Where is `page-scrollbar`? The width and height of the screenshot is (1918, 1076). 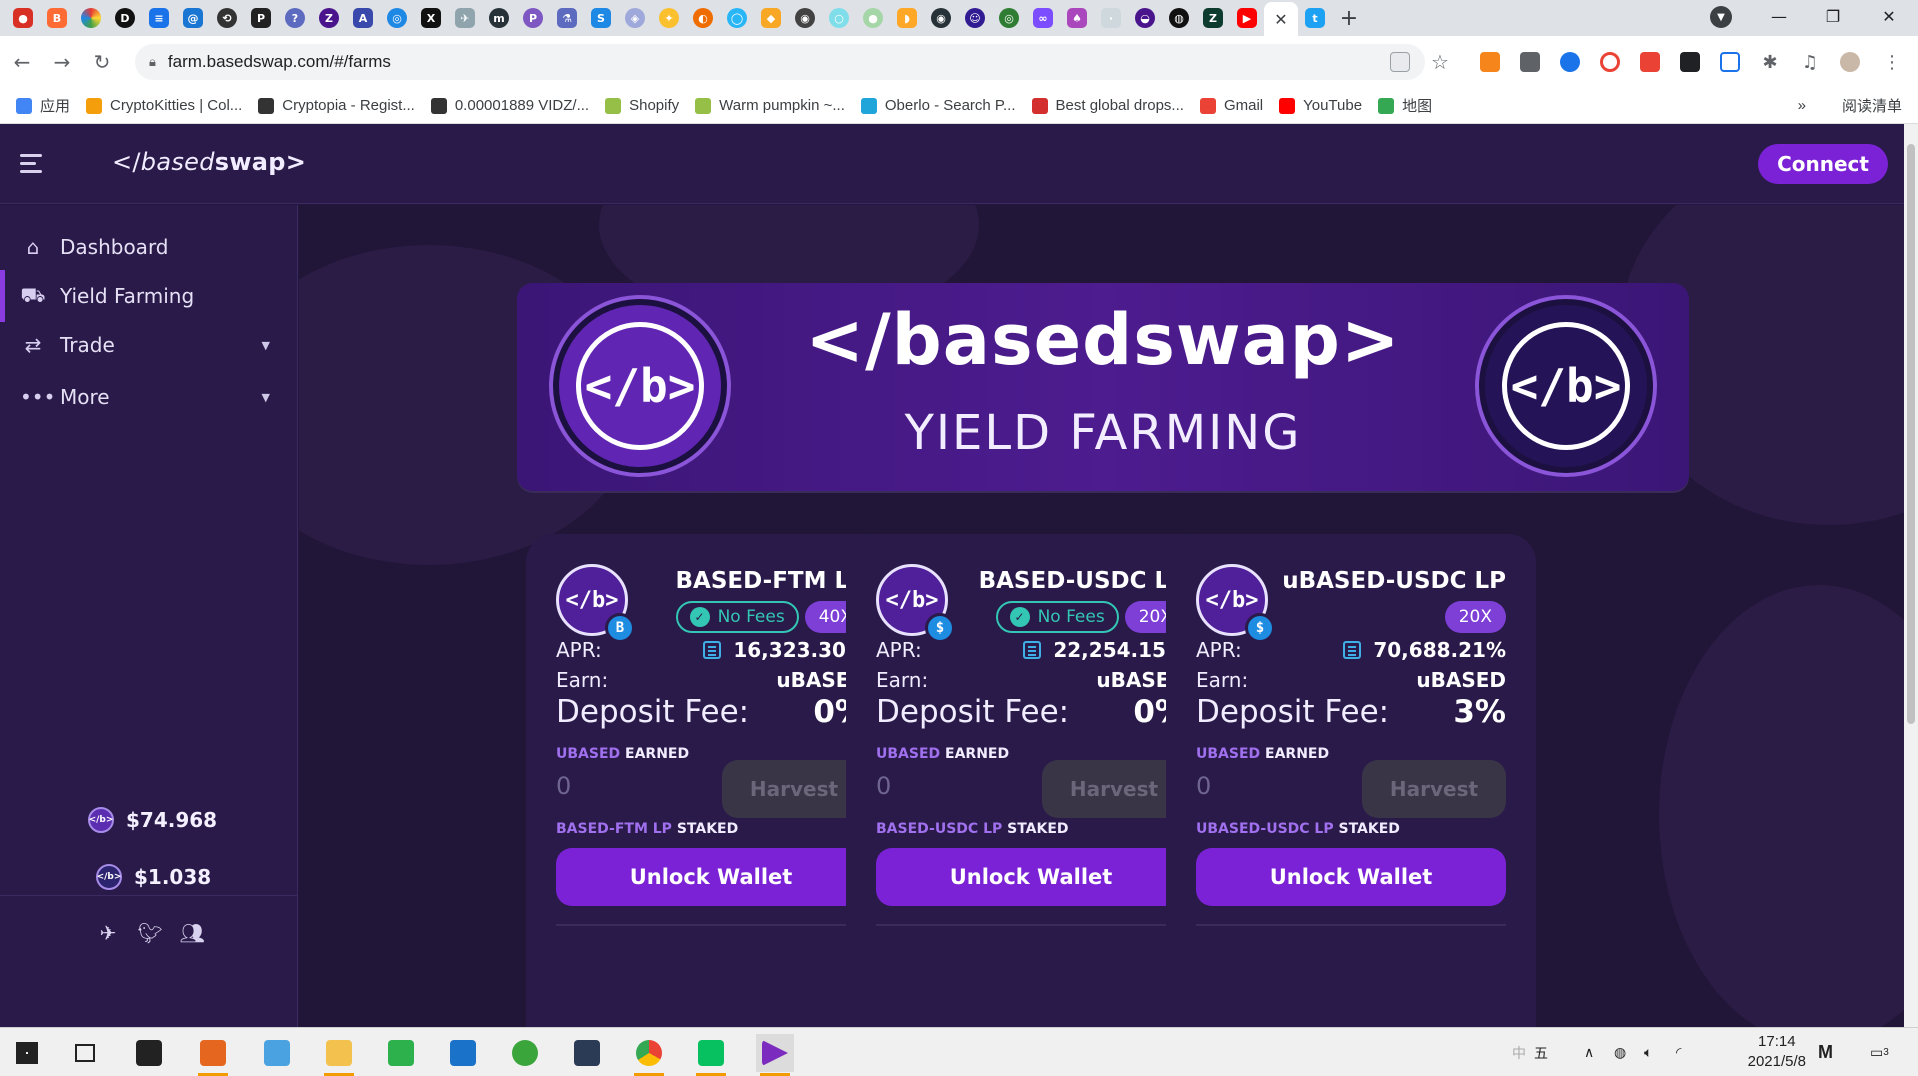
page-scrollbar is located at coordinates (1911, 575).